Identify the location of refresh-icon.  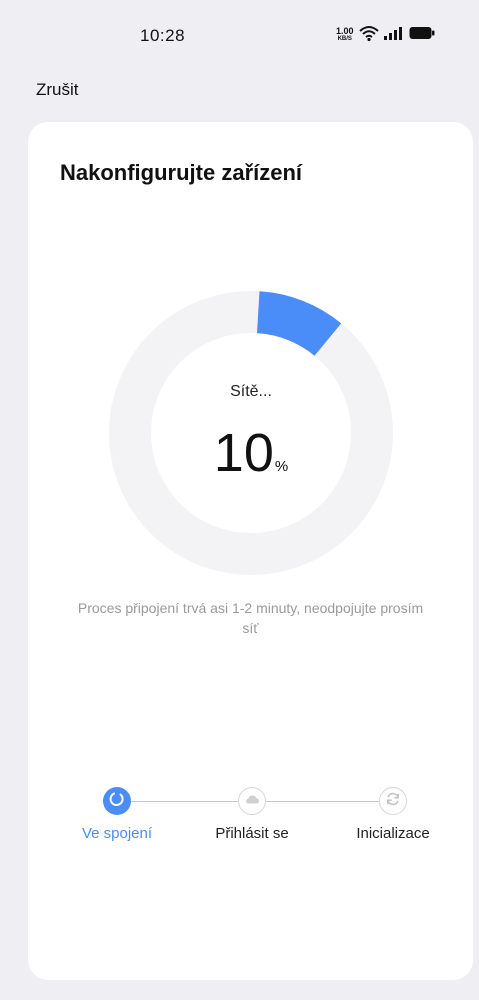
(393, 801).